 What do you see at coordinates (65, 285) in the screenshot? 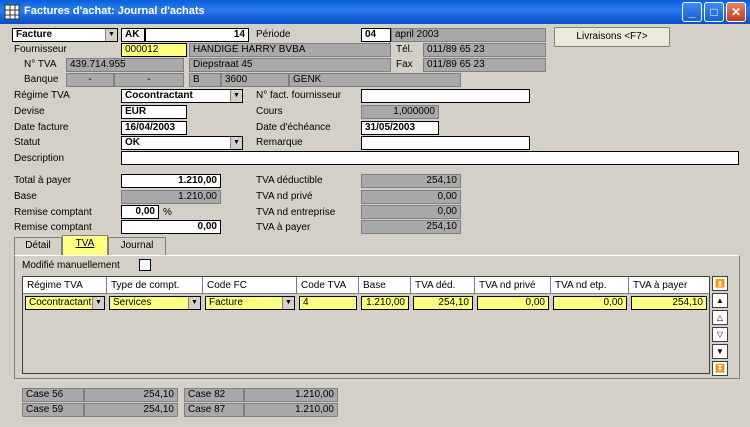
I see `column-header: Régime TVA` at bounding box center [65, 285].